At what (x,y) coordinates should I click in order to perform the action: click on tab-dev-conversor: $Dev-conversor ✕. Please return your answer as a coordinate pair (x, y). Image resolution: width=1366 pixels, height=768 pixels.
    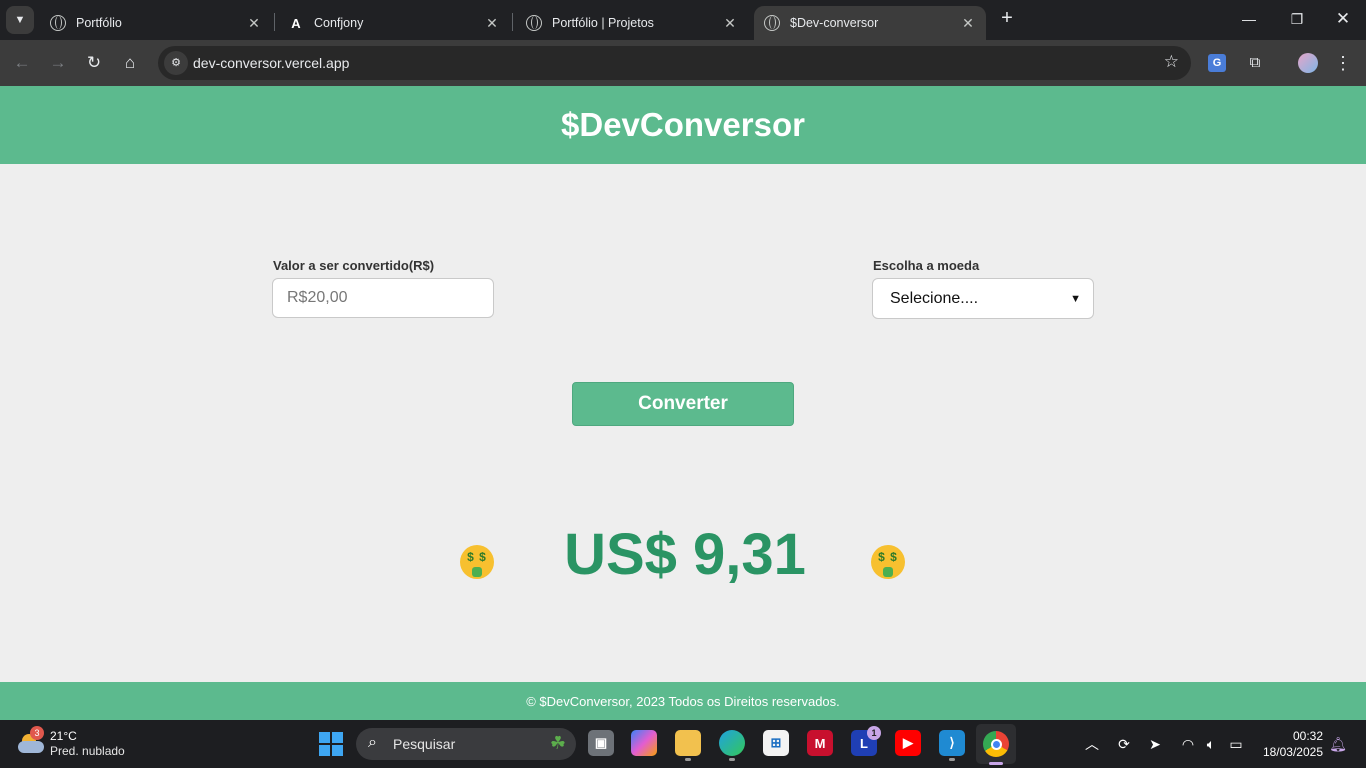
    Looking at the image, I should click on (870, 23).